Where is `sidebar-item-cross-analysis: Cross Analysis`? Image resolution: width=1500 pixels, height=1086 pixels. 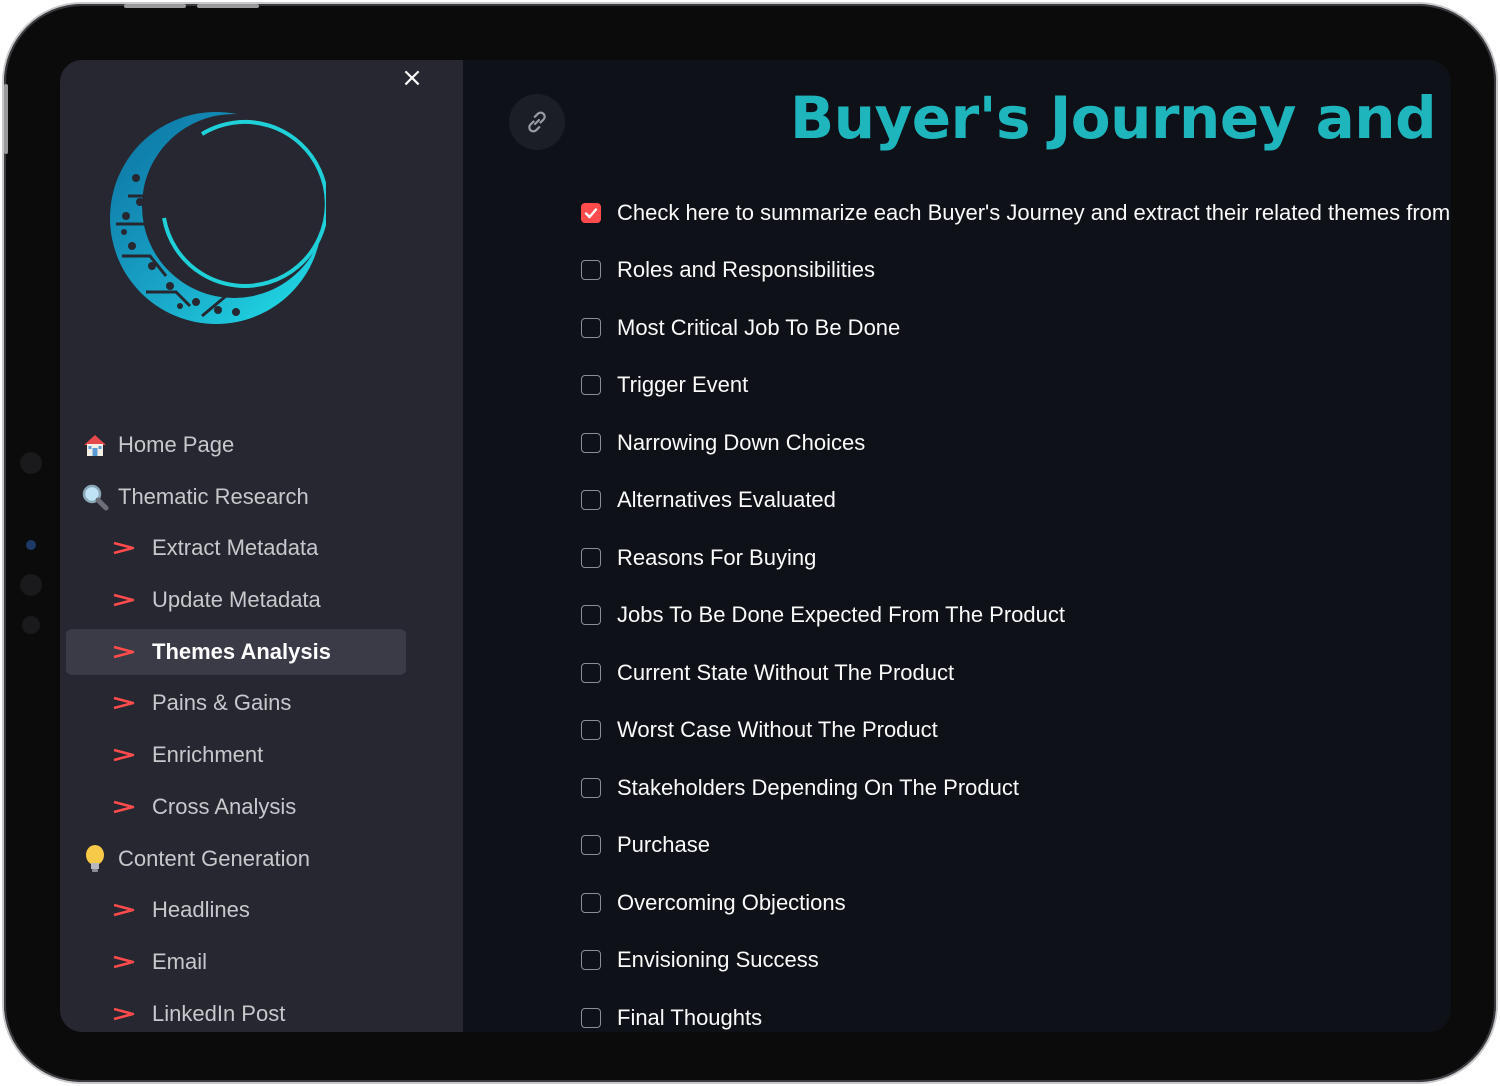
sidebar-item-cross-analysis: Cross Analysis is located at coordinates (236, 807).